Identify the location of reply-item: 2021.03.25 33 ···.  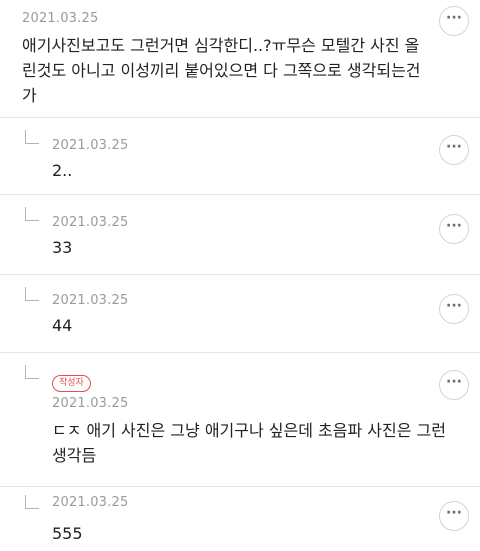
(240, 234).